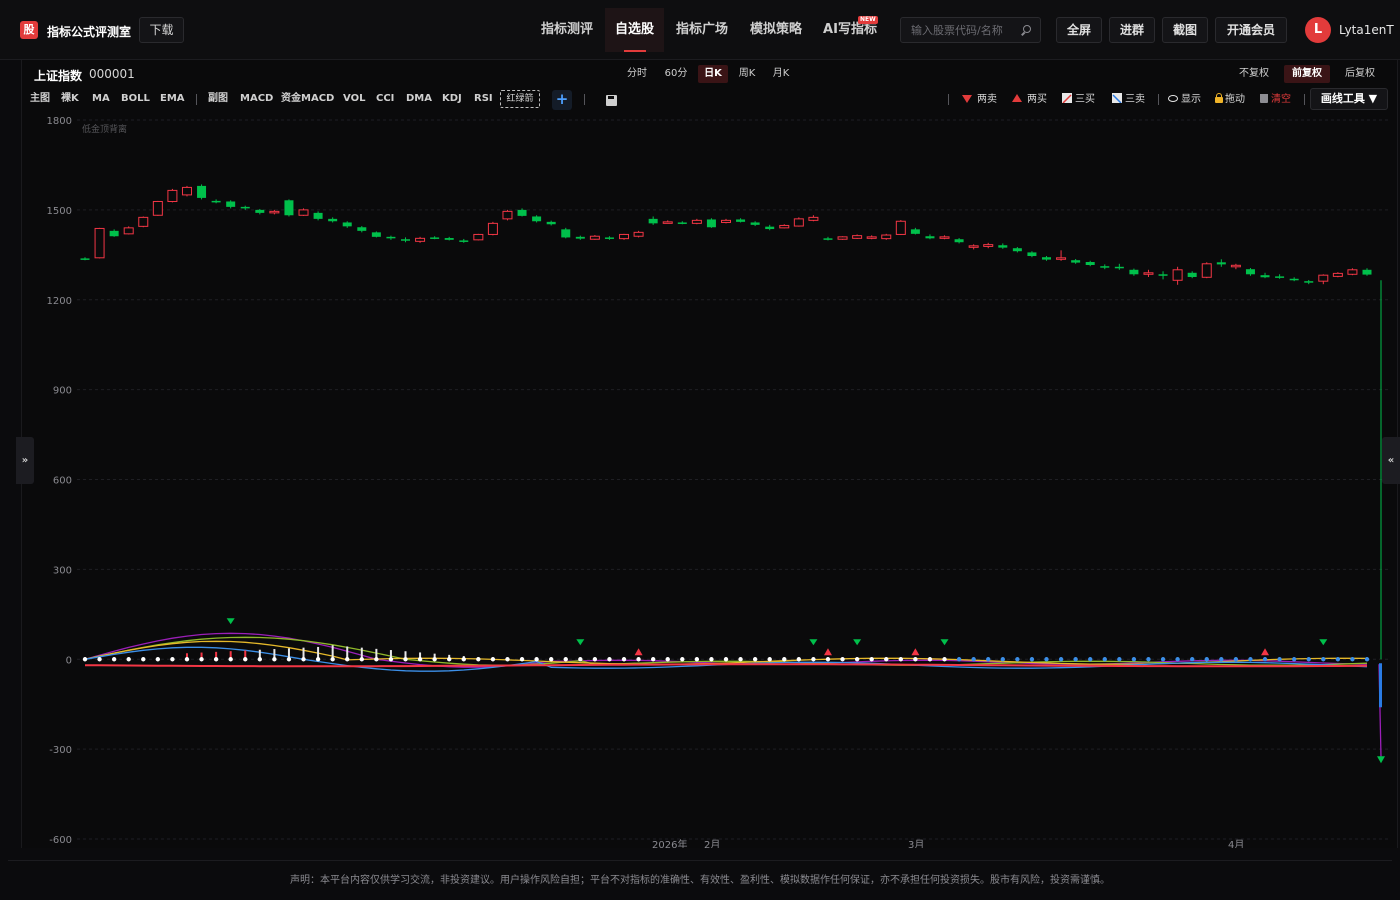  What do you see at coordinates (59, 211) in the screenshot?
I see `y-tick-label: 1500` at bounding box center [59, 211].